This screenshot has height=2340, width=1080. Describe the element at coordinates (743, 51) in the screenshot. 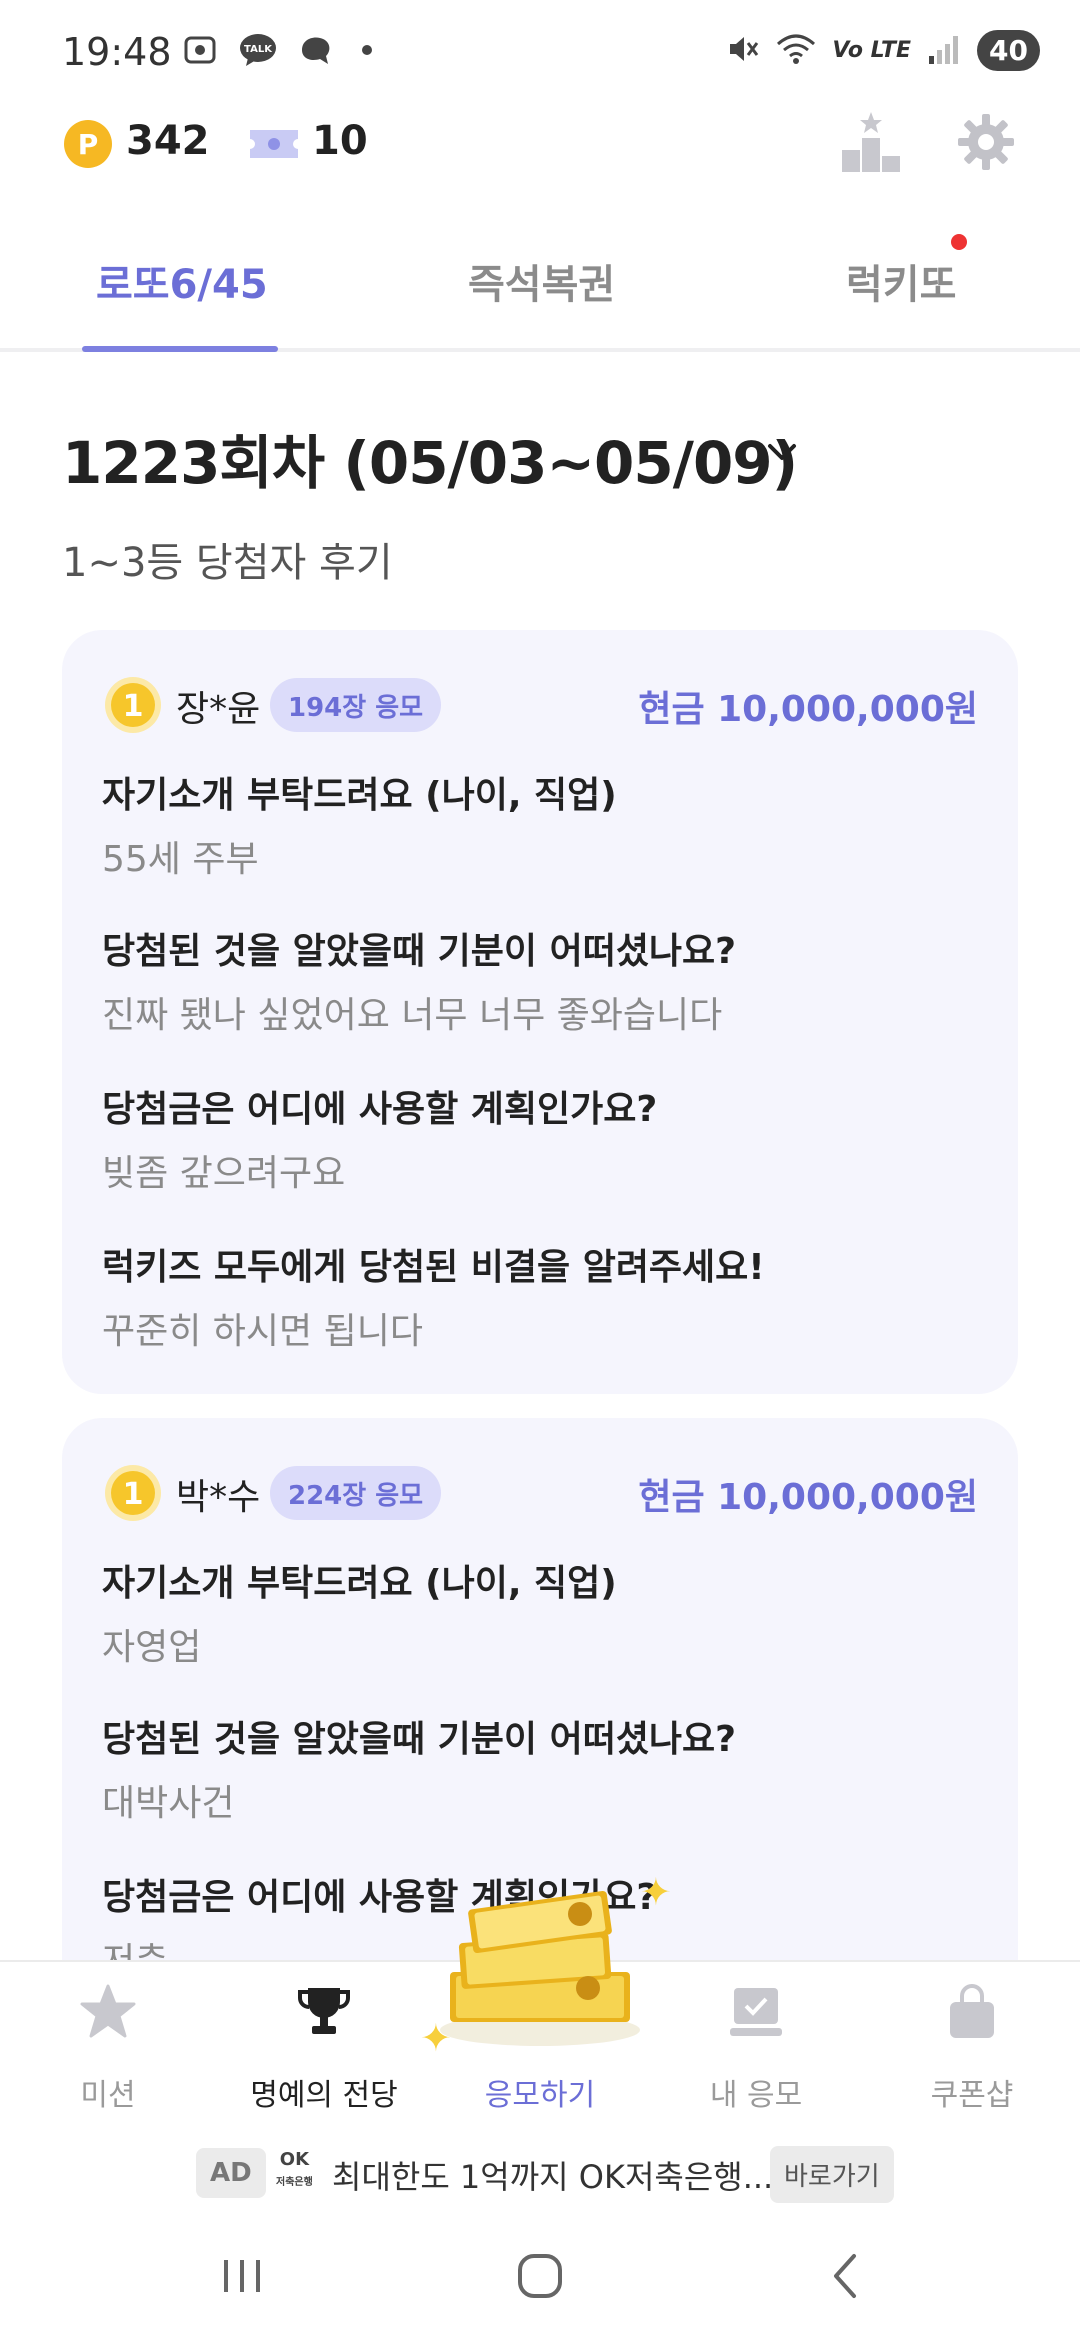

I see `mute-icon` at that location.